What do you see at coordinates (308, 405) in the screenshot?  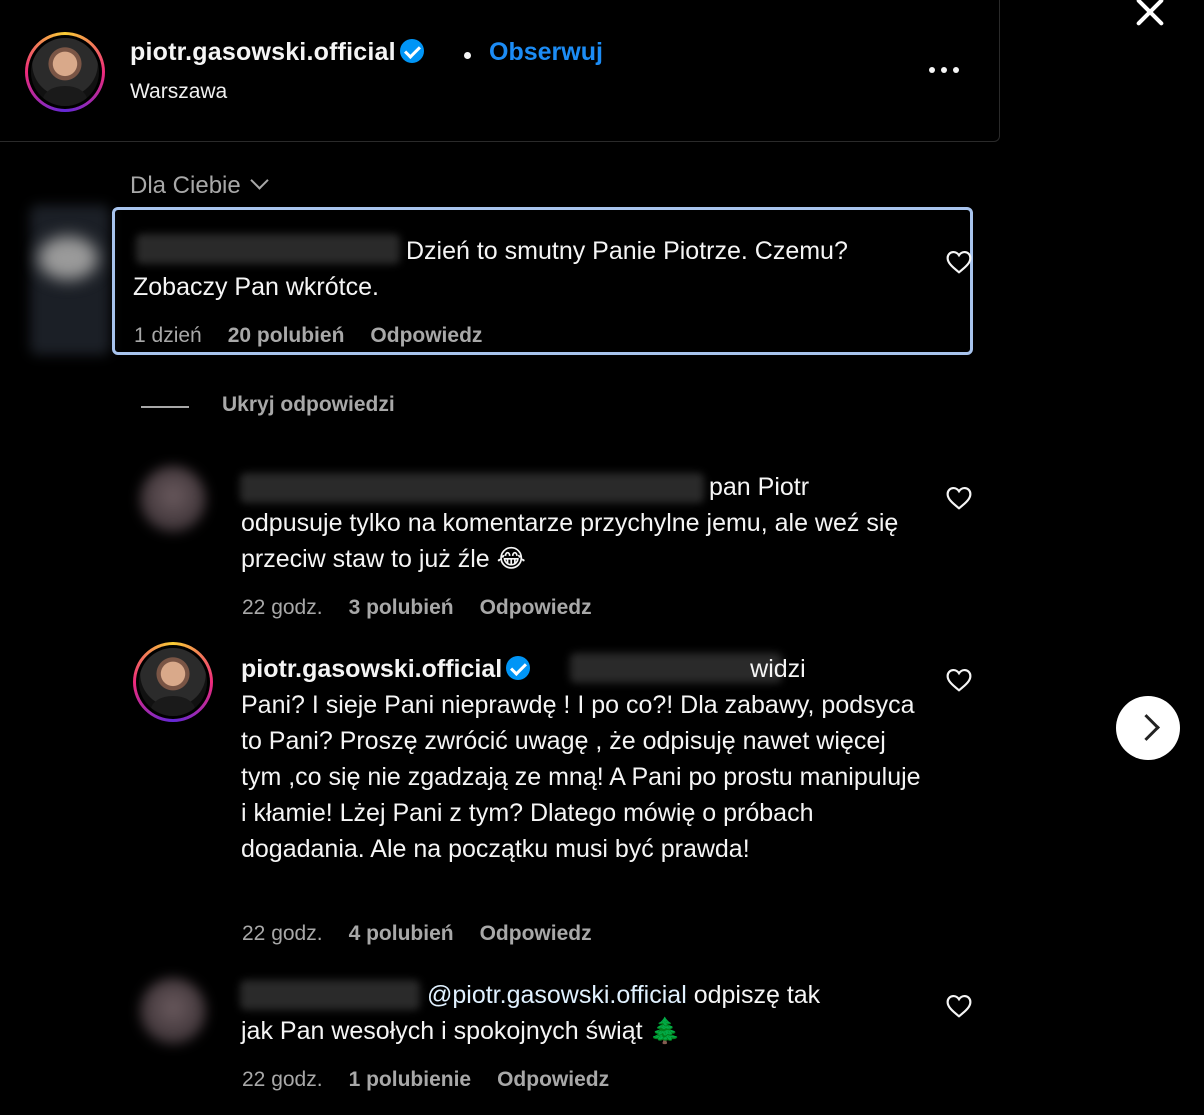 I see `hide-replies-button: Ukryj odpowiedzi` at bounding box center [308, 405].